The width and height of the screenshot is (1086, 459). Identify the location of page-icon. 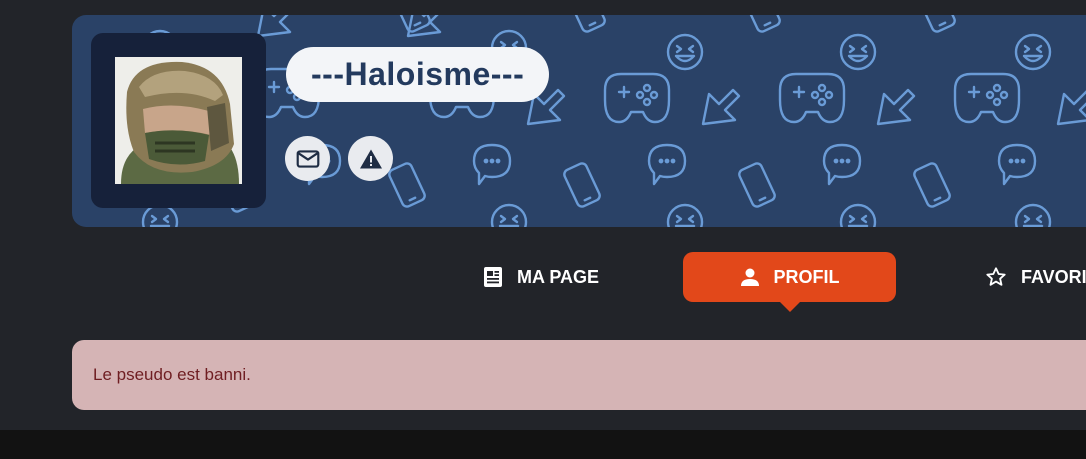
(493, 277).